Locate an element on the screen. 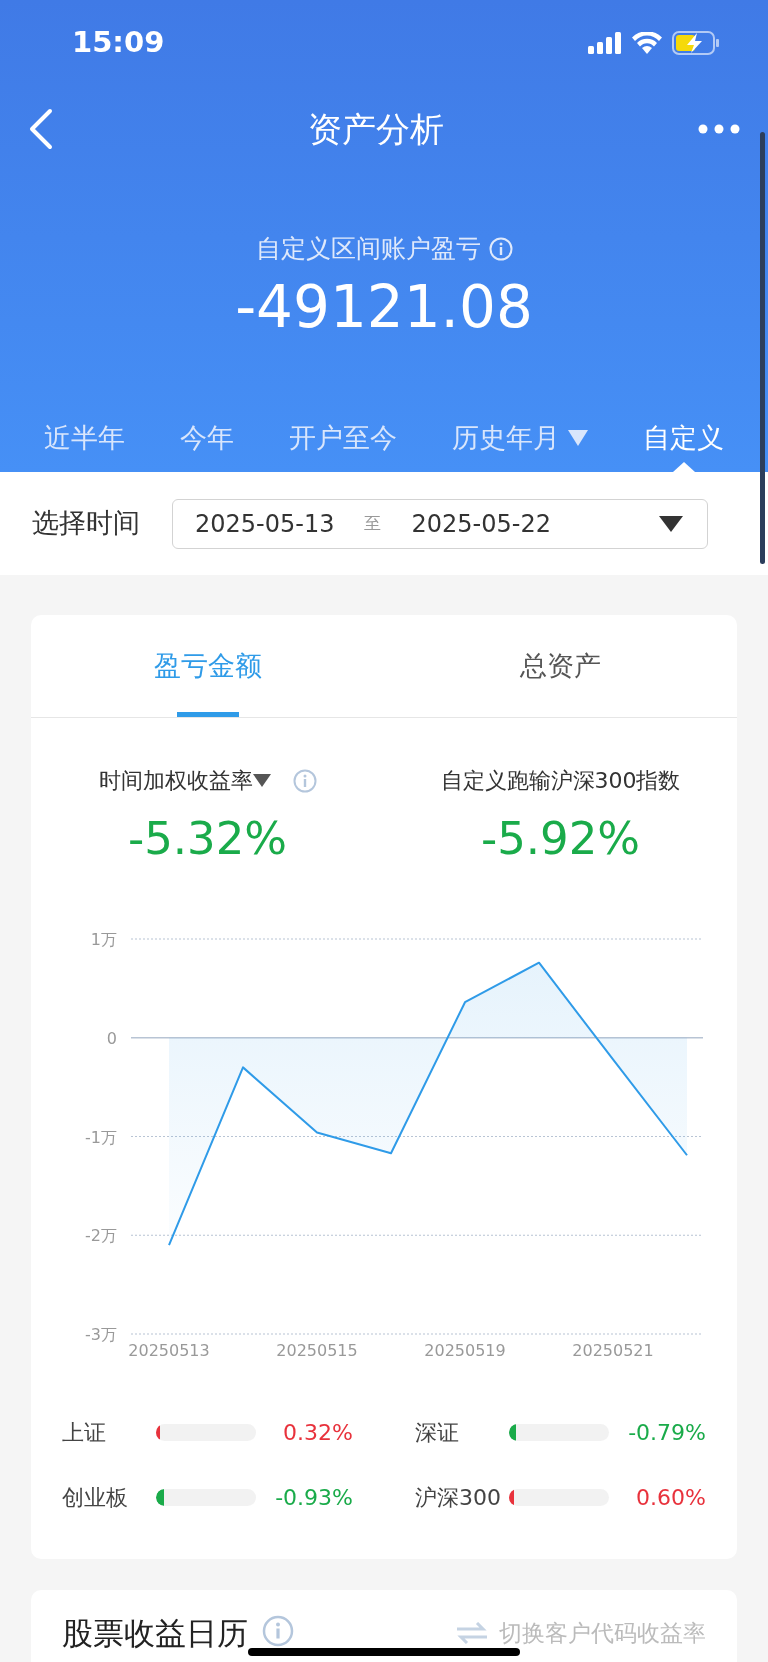  chart-tab: 总资产 is located at coordinates (560, 666).